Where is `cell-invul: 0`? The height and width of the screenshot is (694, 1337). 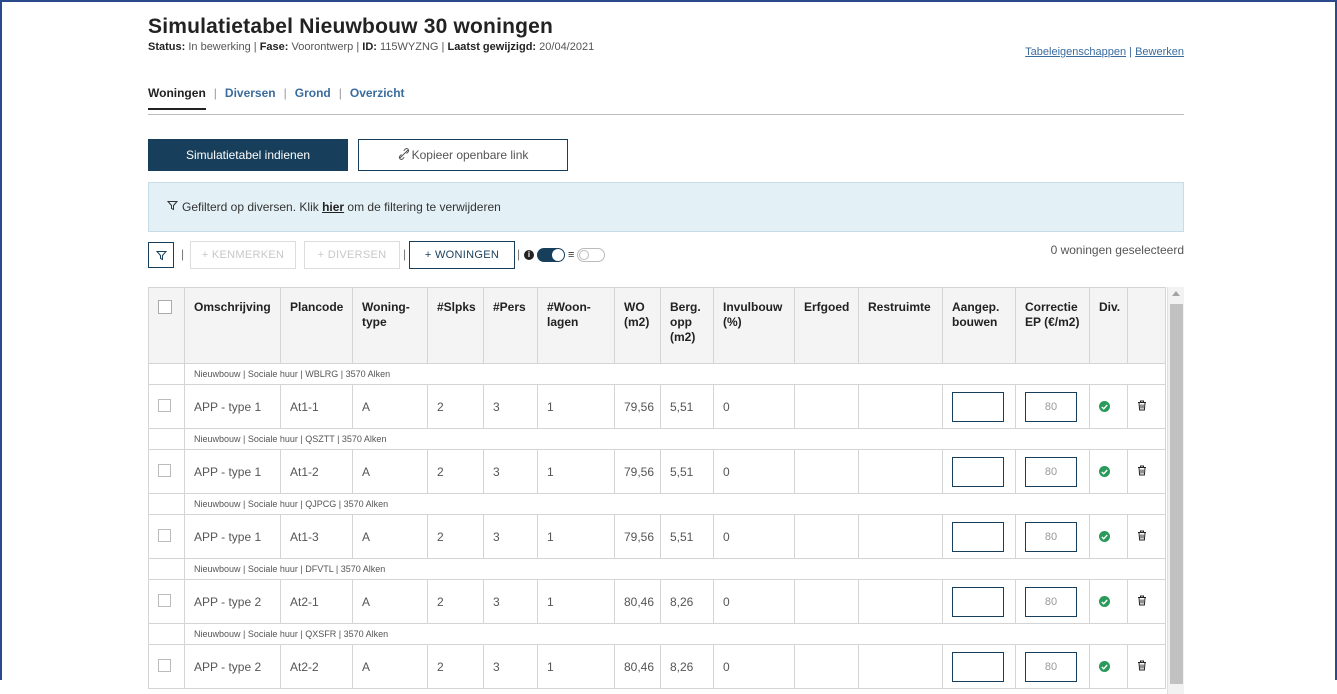 cell-invul: 0 is located at coordinates (754, 666).